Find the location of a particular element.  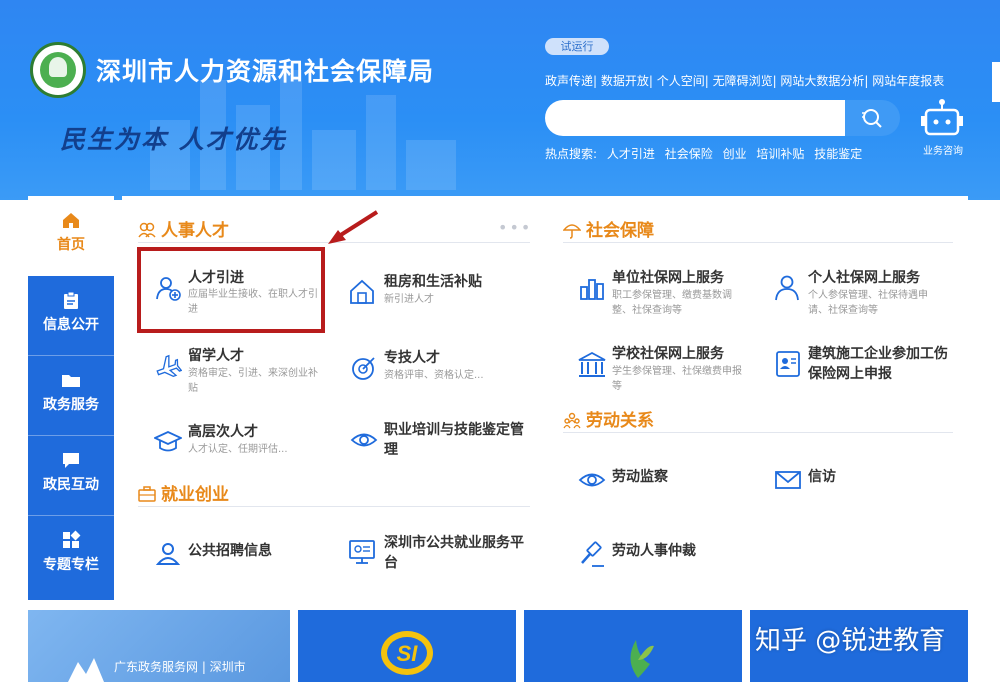

service-title: 劳动人事仲裁 is located at coordinates (654, 551).